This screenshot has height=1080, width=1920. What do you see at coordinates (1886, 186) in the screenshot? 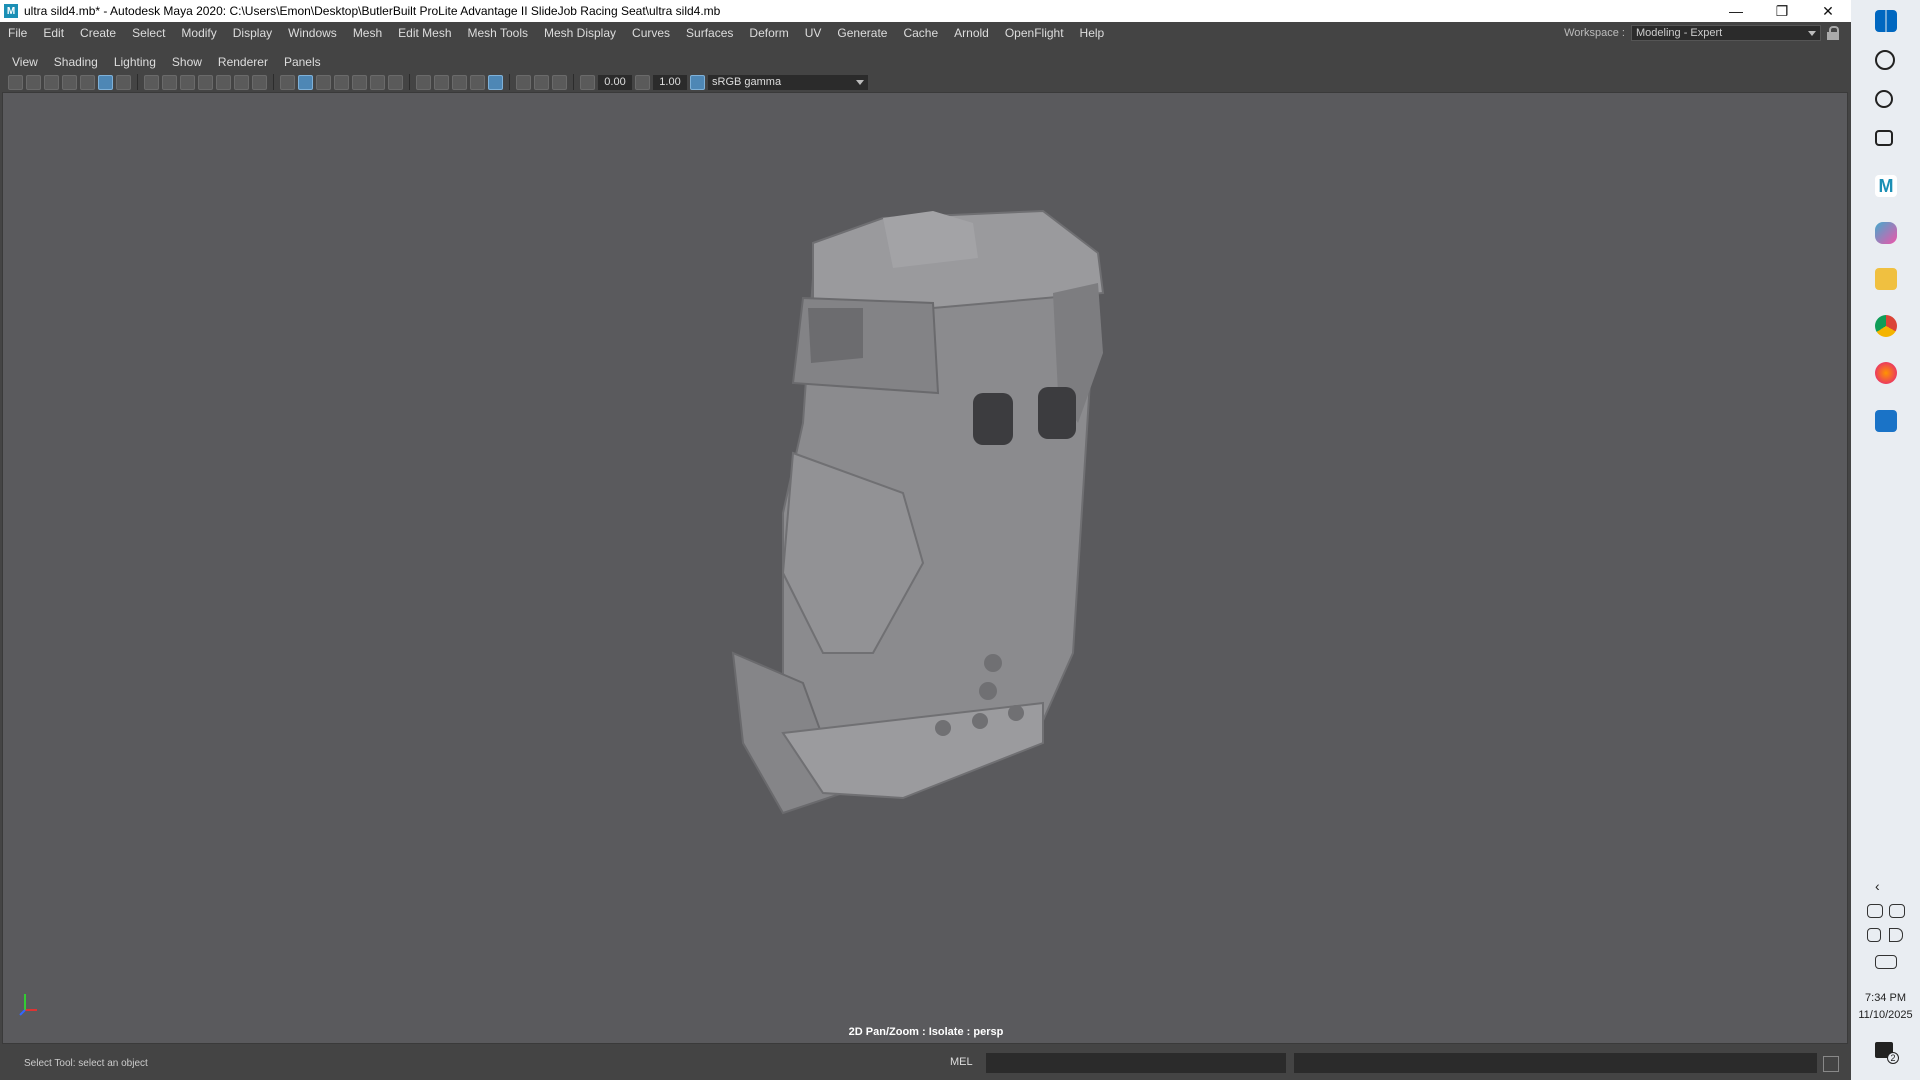
I see `maya-taskbar-icon: M` at bounding box center [1886, 186].